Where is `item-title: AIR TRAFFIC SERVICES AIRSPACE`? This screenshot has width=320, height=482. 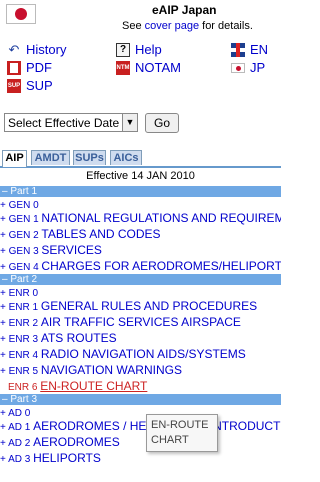
item-title: AIR TRAFFIC SERVICES AIRSPACE is located at coordinates (140, 322).